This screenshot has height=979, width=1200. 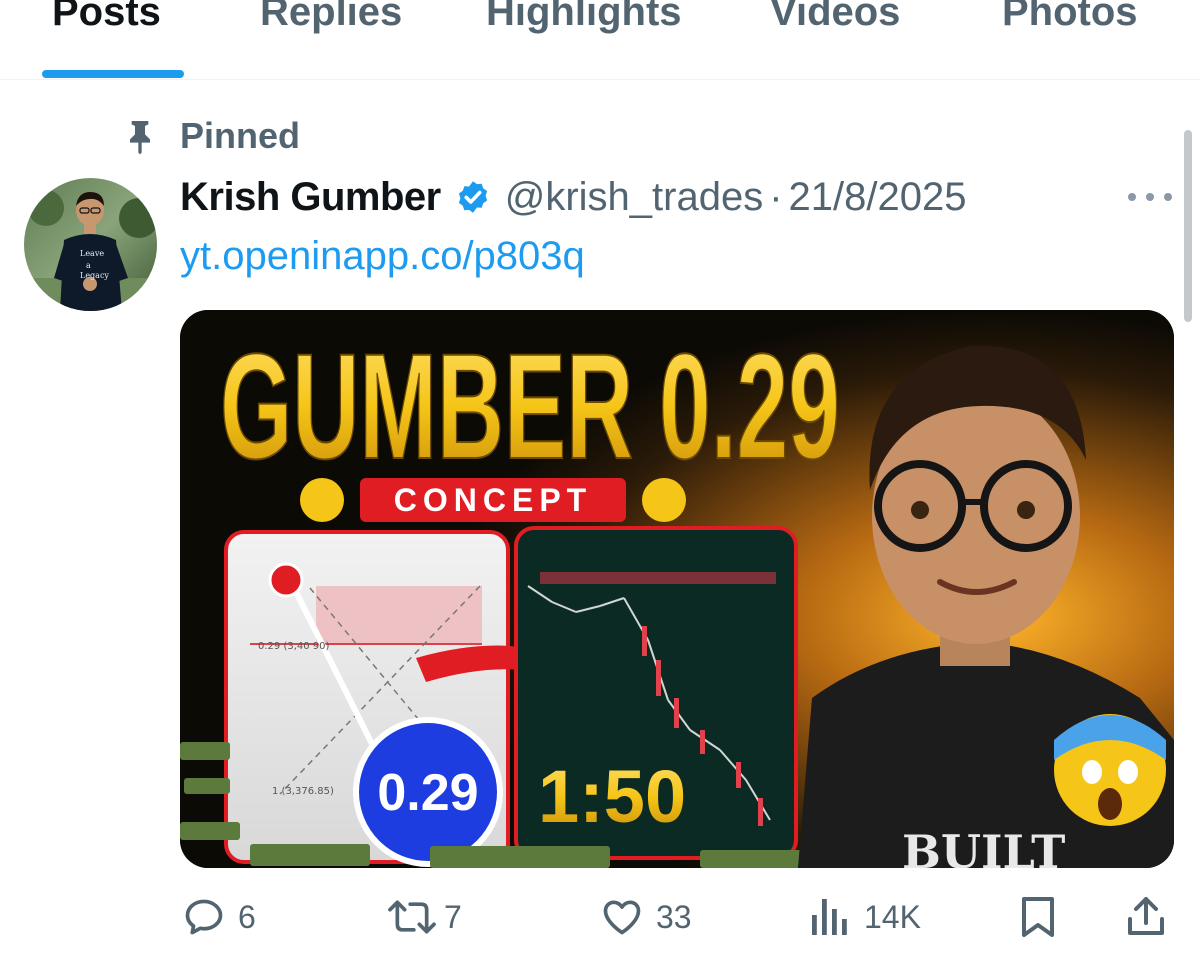 What do you see at coordinates (92, 253) in the screenshot?
I see `svg-text: Leave` at bounding box center [92, 253].